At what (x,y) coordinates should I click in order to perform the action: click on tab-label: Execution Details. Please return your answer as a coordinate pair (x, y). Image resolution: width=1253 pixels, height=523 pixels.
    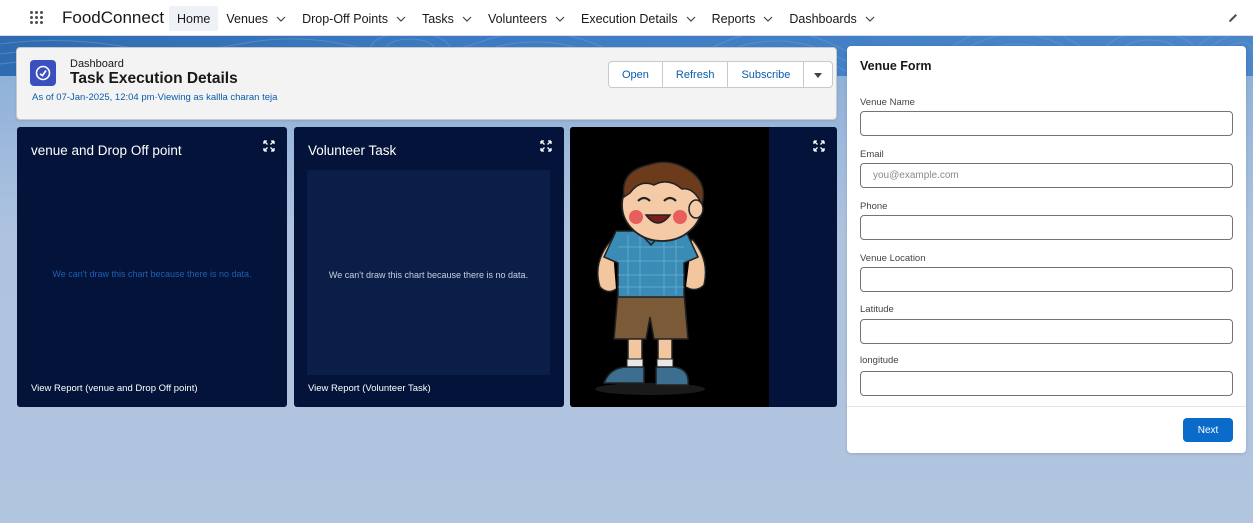
    Looking at the image, I should click on (629, 18).